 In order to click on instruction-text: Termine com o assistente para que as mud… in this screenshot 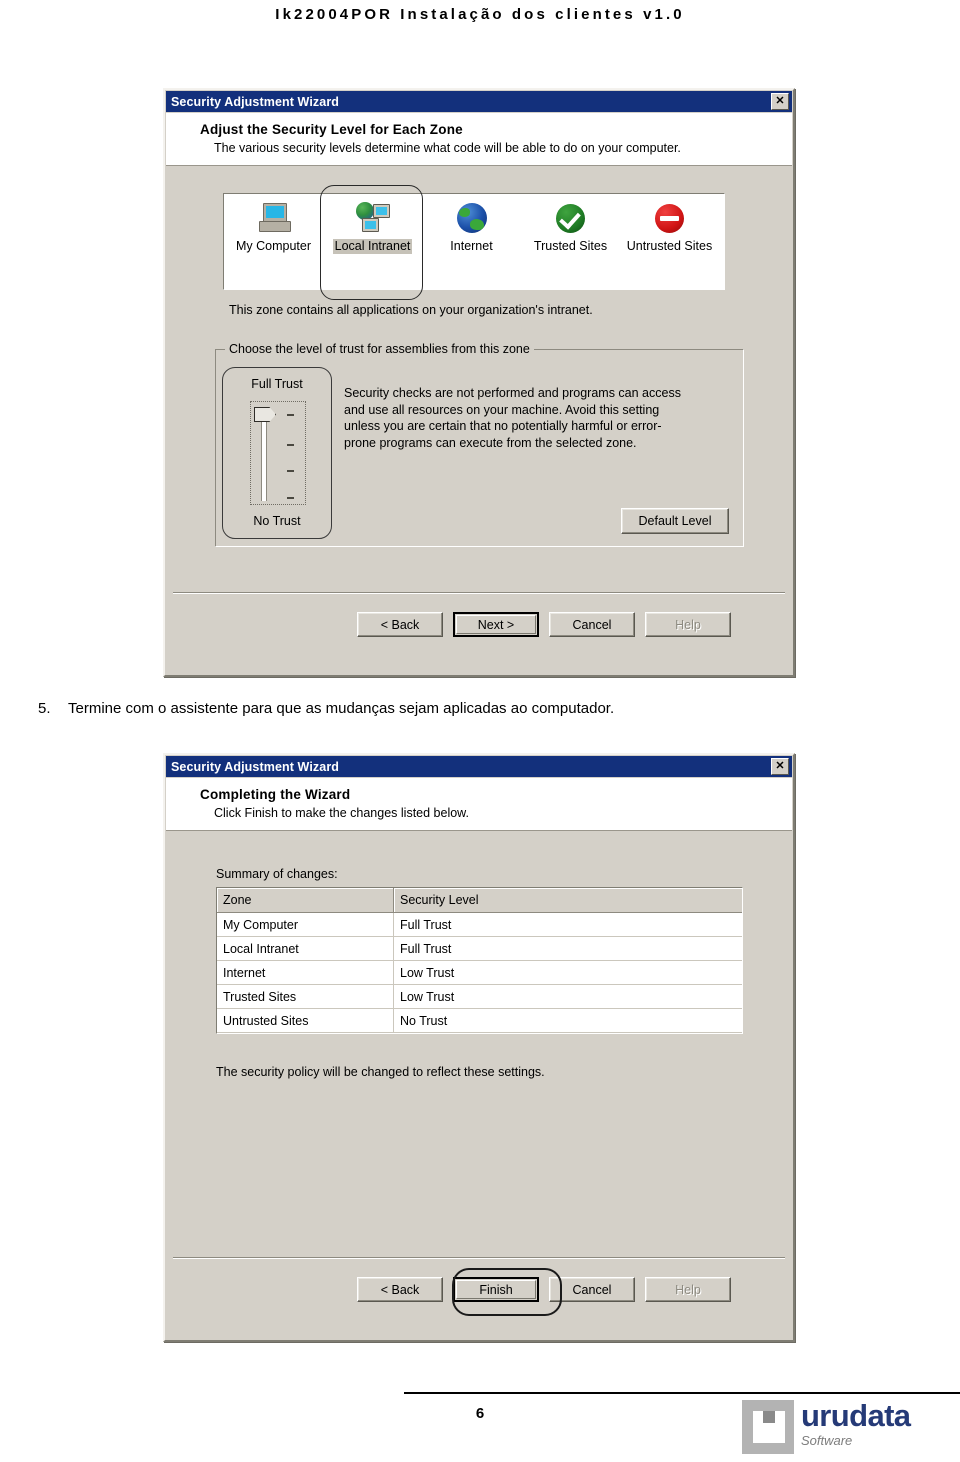, I will do `click(341, 708)`.